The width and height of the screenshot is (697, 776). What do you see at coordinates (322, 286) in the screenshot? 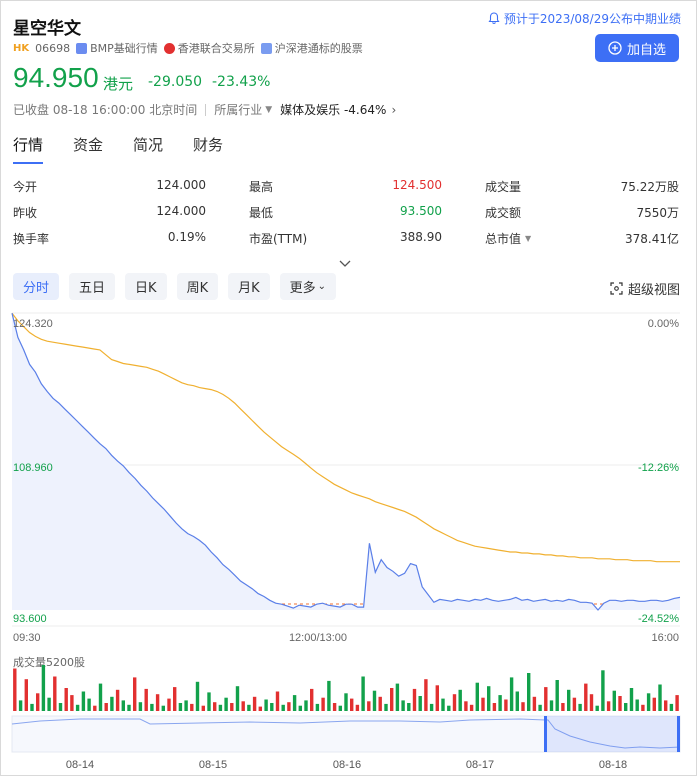
I see `chevron-down-icon: ⌄` at bounding box center [322, 286].